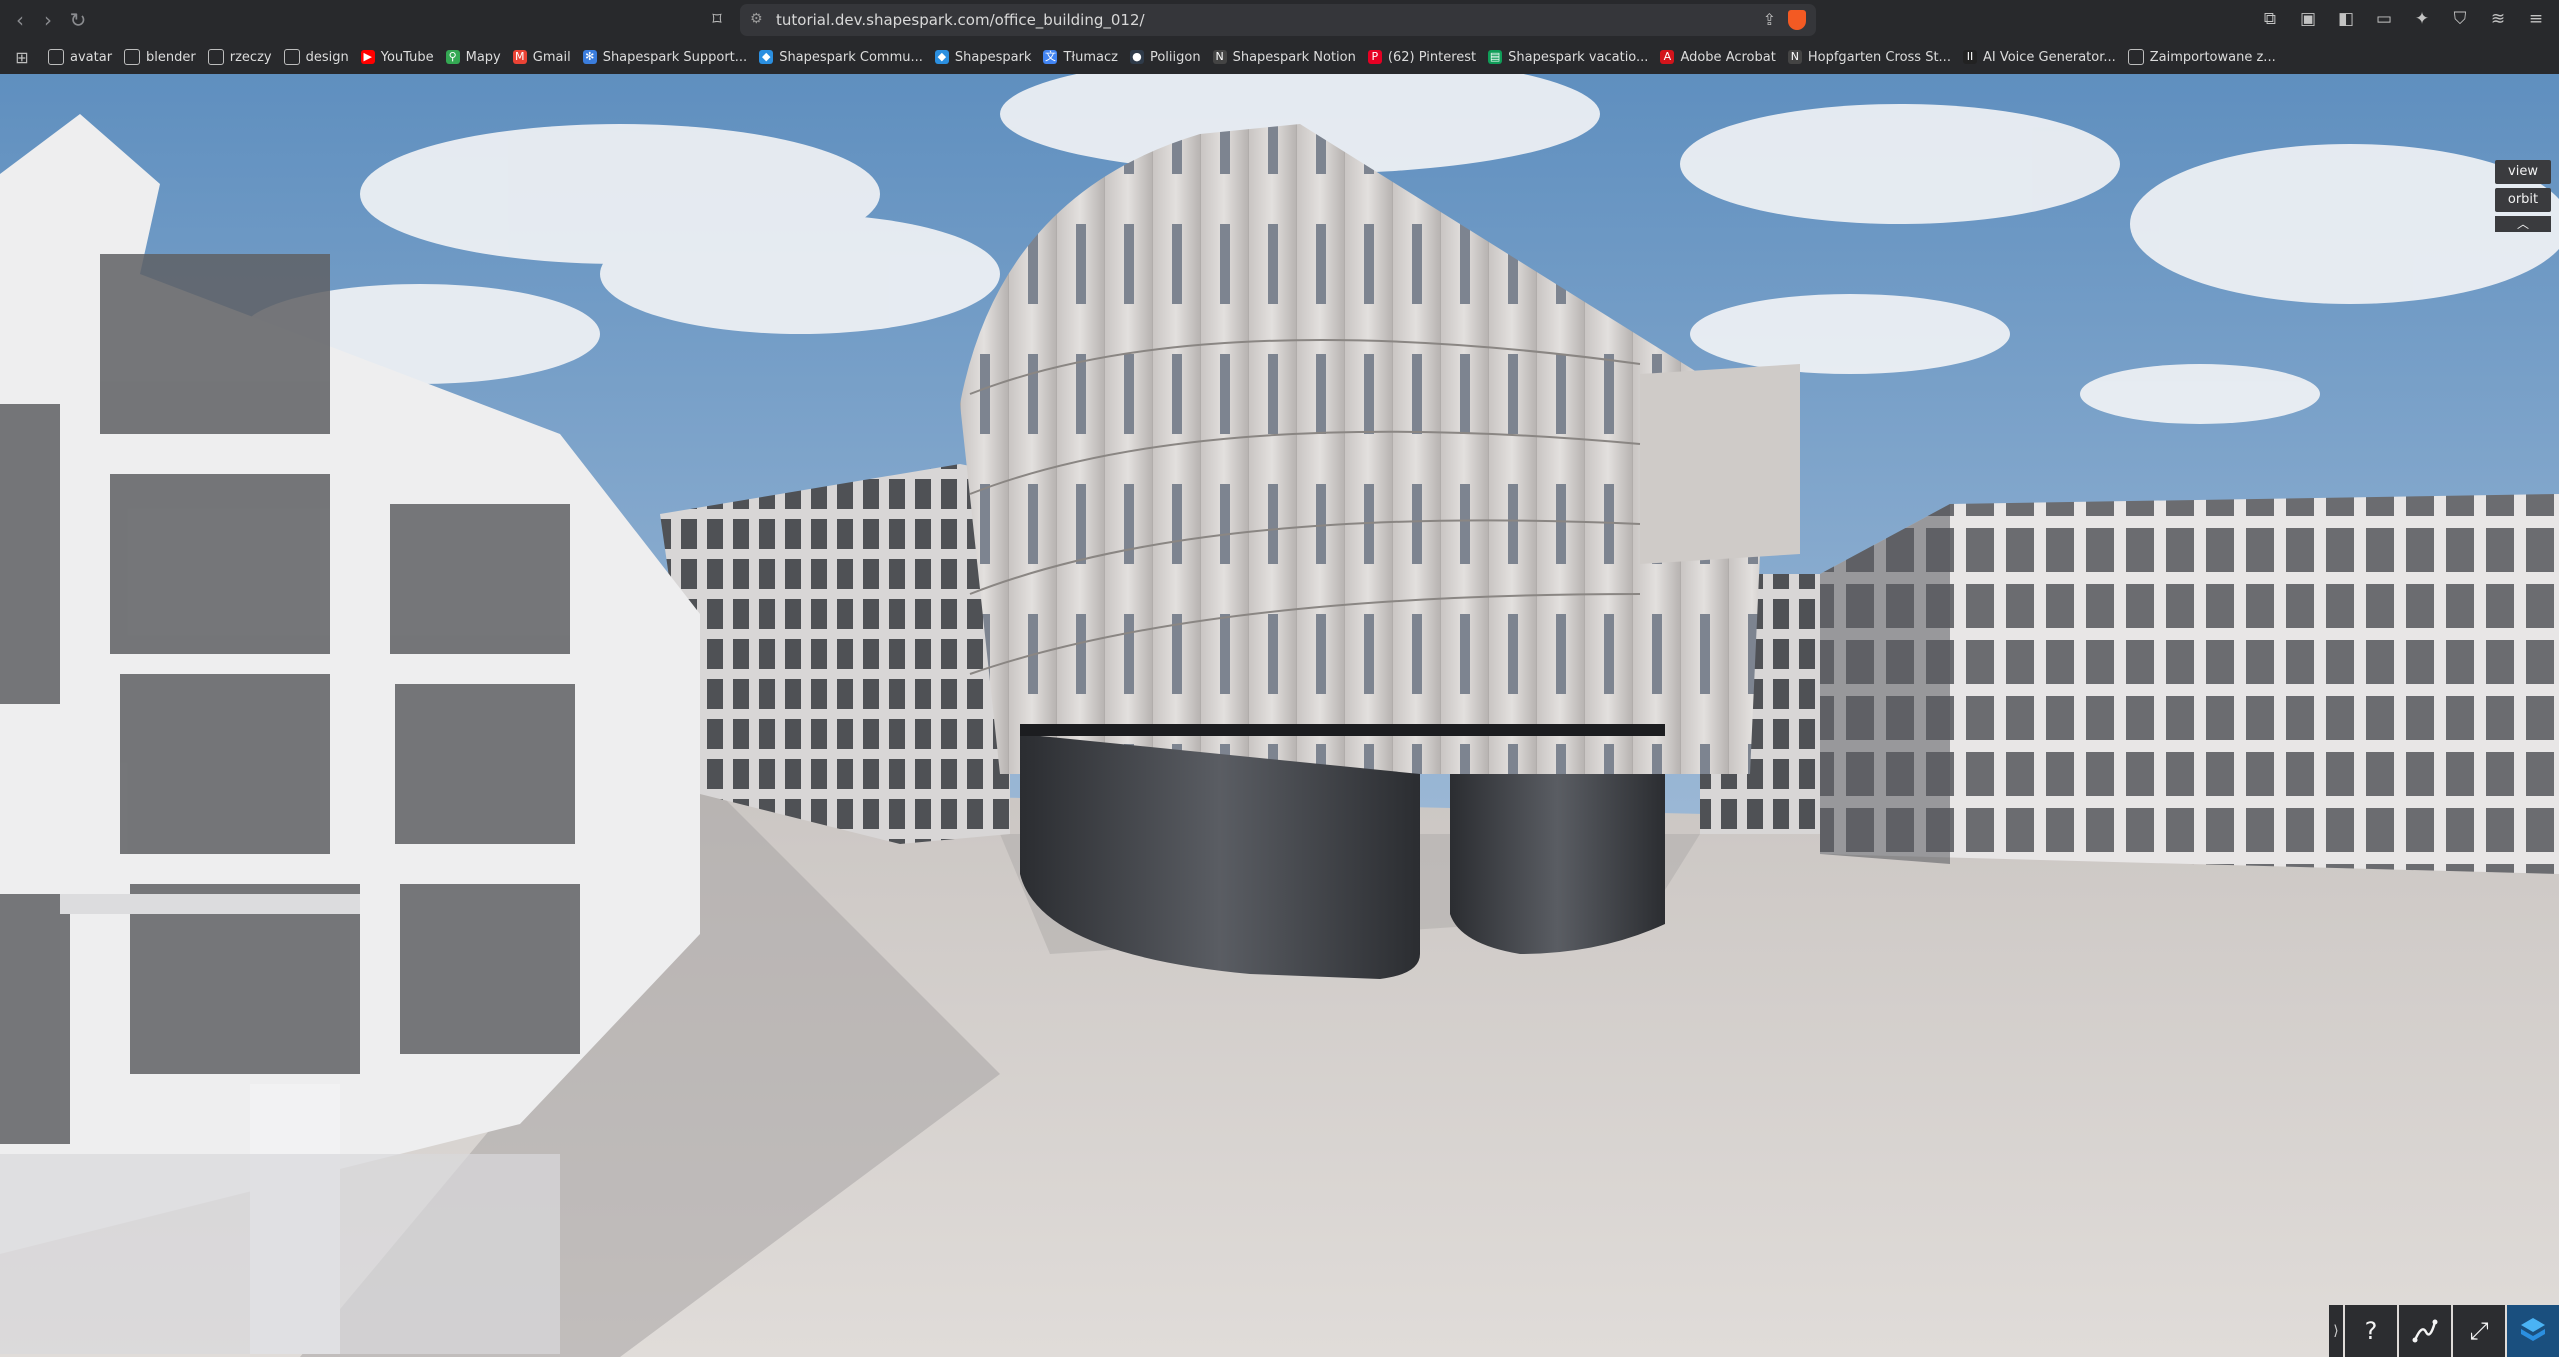  I want to click on bookmark-label: Adobe Acrobat, so click(1728, 57).